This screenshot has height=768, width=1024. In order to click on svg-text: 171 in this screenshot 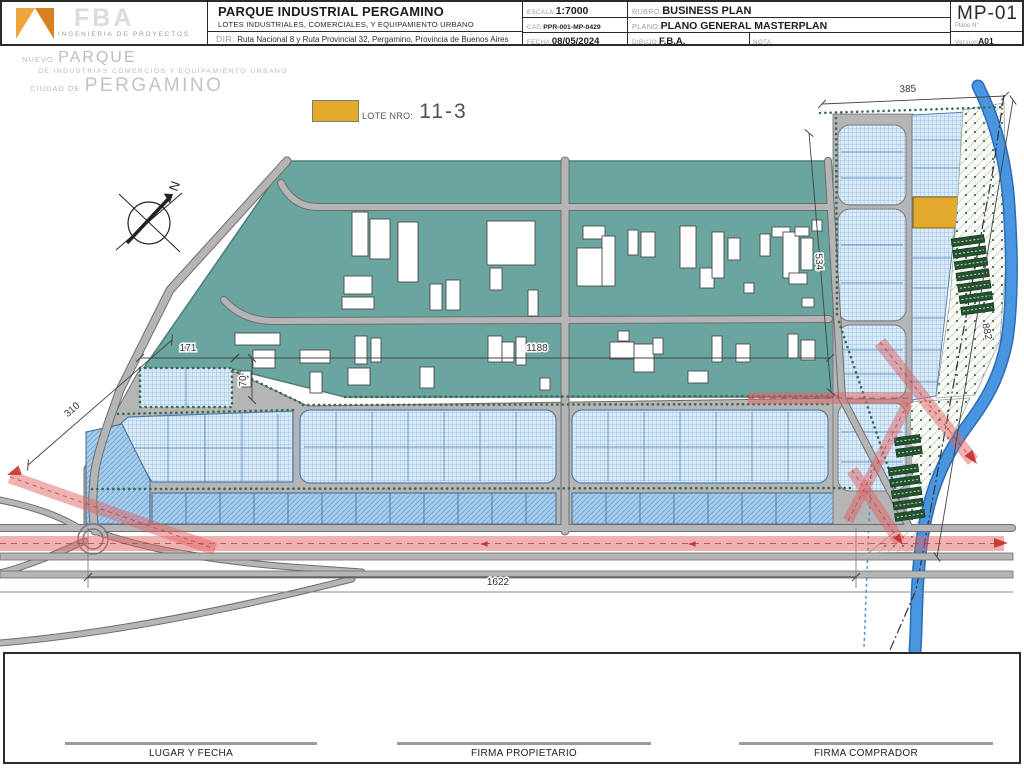, I will do `click(188, 348)`.